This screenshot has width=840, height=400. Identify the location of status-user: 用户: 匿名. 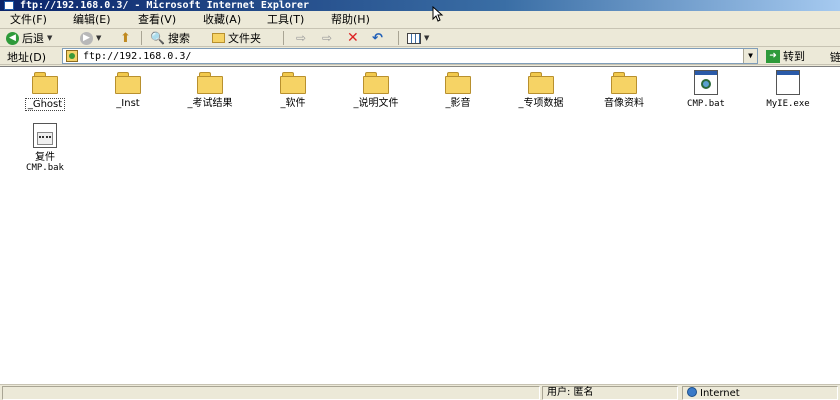
(610, 393).